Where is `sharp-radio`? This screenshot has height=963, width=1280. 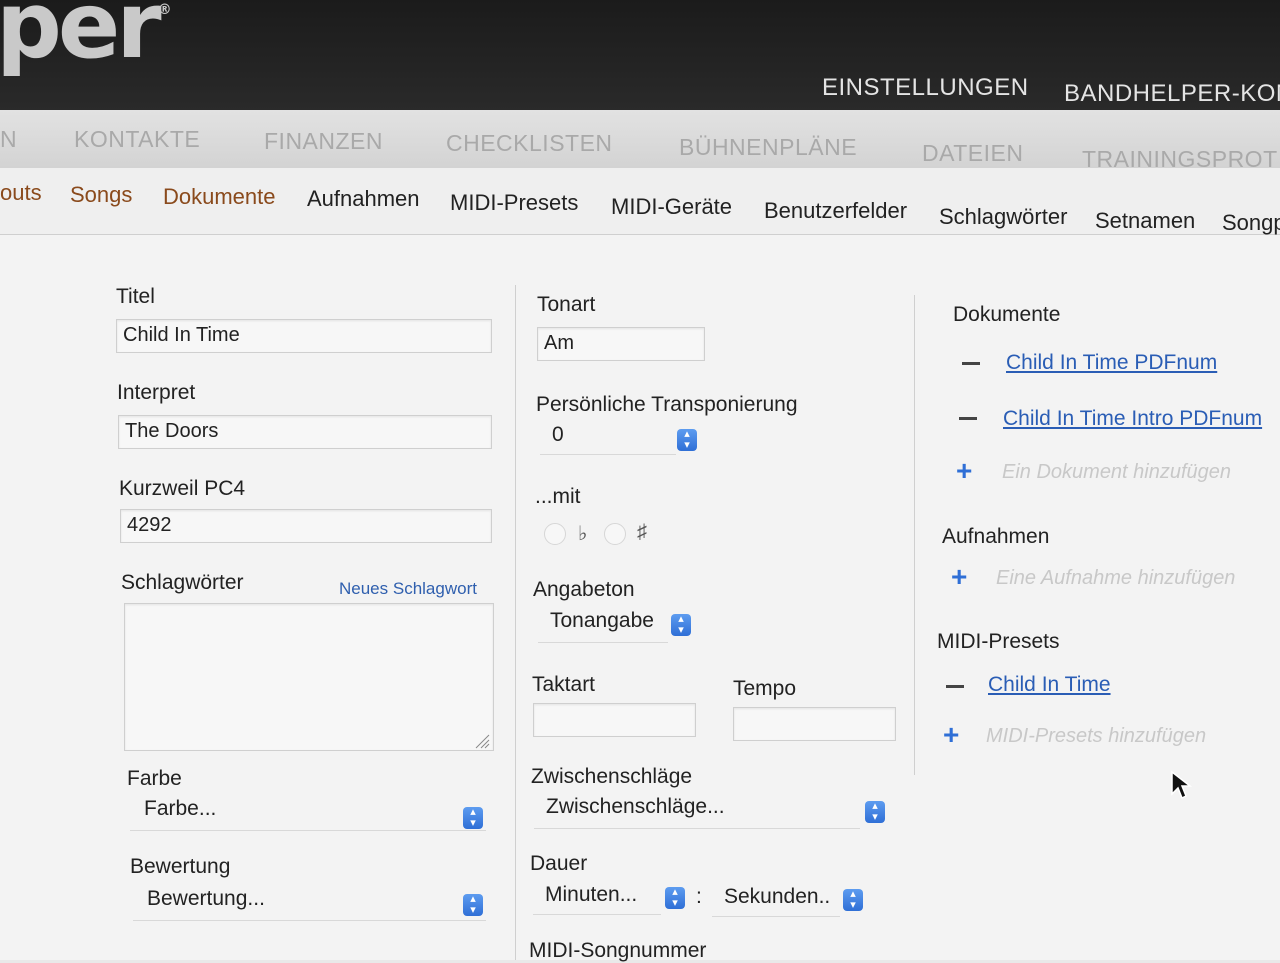 sharp-radio is located at coordinates (615, 534).